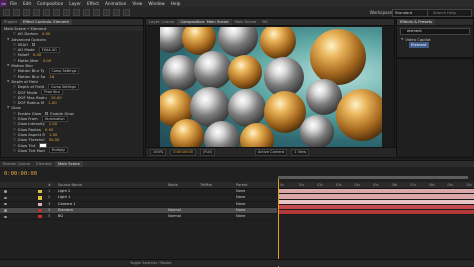 The width and height of the screenshot is (474, 267). I want to click on effect-property-row: ◷ Glow Tint Mod Multiply, so click(72, 150).